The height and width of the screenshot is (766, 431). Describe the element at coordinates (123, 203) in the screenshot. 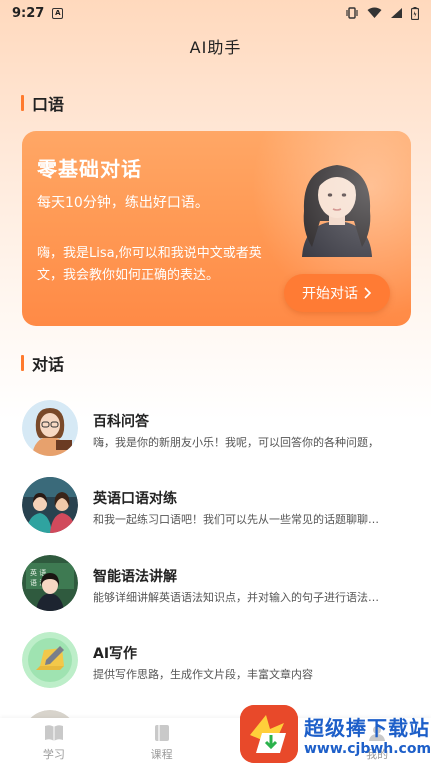

I see `card-subtitle: 每天10分钟，练出好口语。` at that location.